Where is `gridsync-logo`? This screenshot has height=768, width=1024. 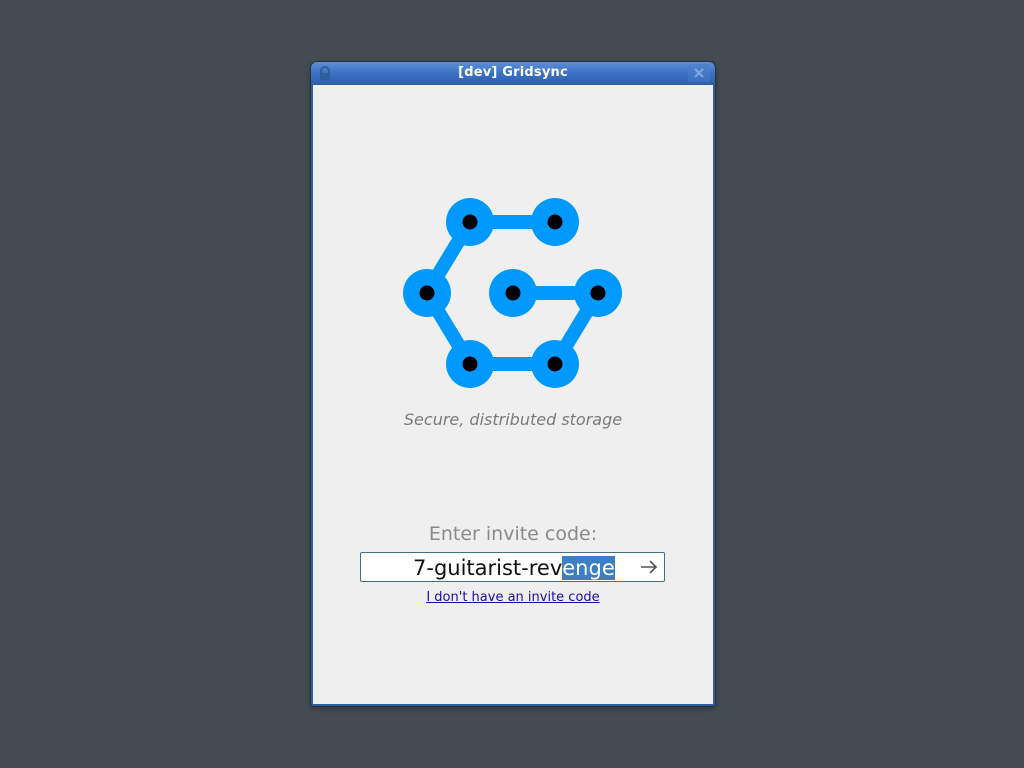
gridsync-logo is located at coordinates (512, 293).